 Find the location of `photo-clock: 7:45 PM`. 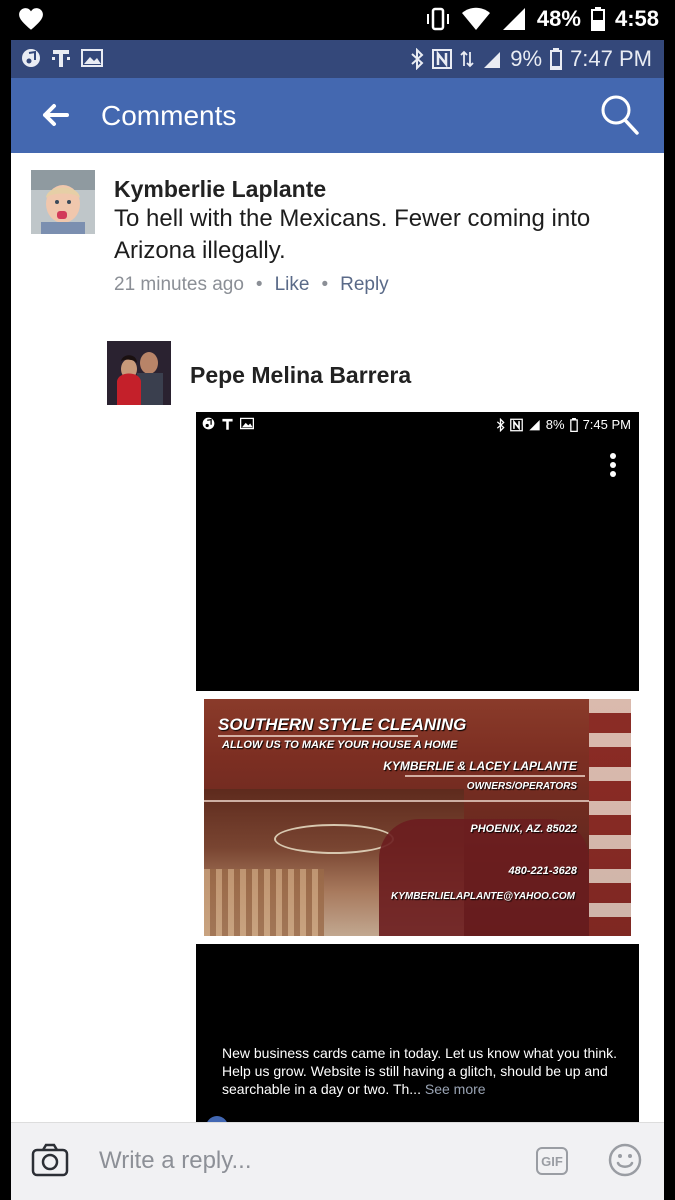

photo-clock: 7:45 PM is located at coordinates (606, 424).